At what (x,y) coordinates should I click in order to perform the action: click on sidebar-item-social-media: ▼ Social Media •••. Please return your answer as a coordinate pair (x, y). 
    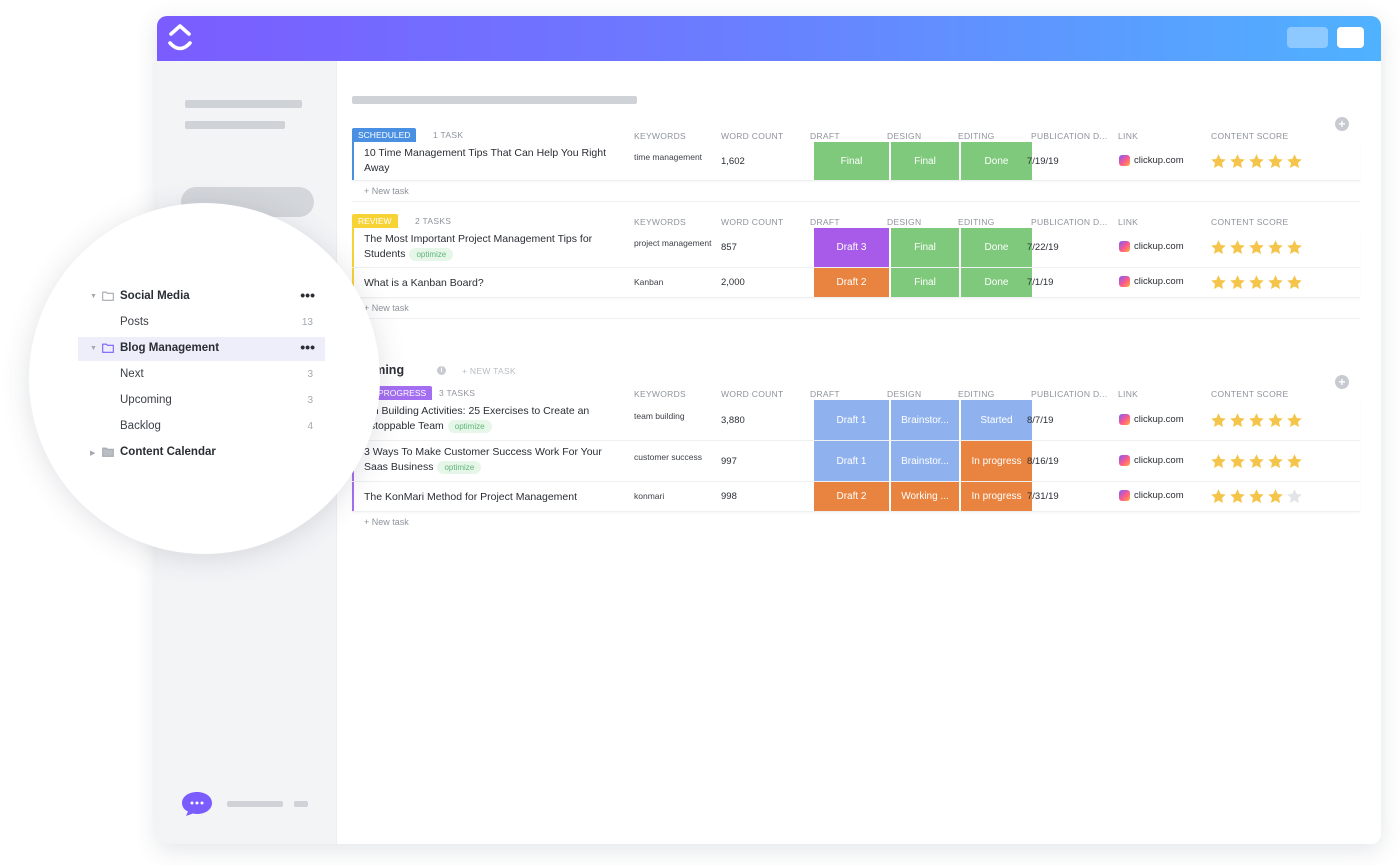
    Looking at the image, I should click on (201, 297).